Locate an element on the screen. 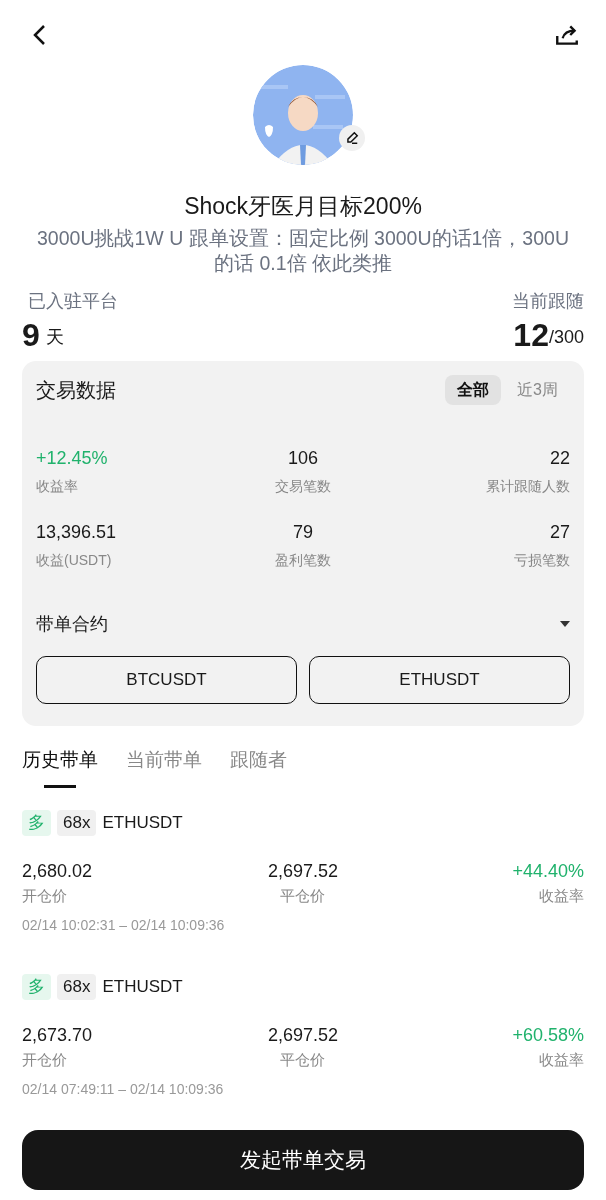 This screenshot has height=1200, width=606. contracts-title: 带单合约 is located at coordinates (72, 624).